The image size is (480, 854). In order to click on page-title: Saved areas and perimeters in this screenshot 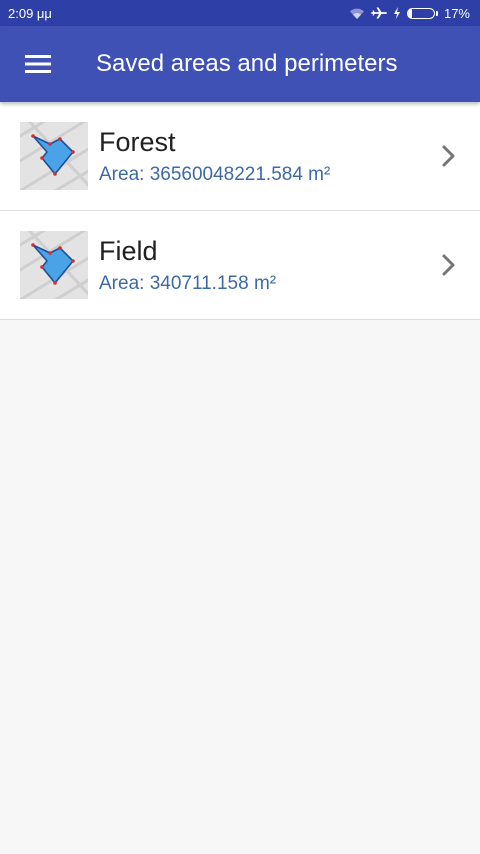, I will do `click(247, 63)`.